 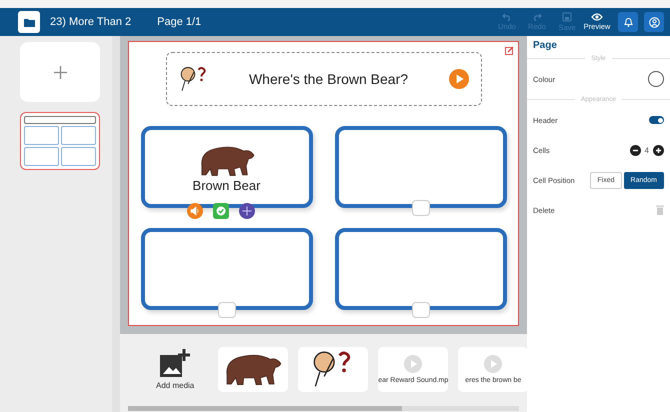 I want to click on card-label: Brown Bear, so click(x=226, y=185).